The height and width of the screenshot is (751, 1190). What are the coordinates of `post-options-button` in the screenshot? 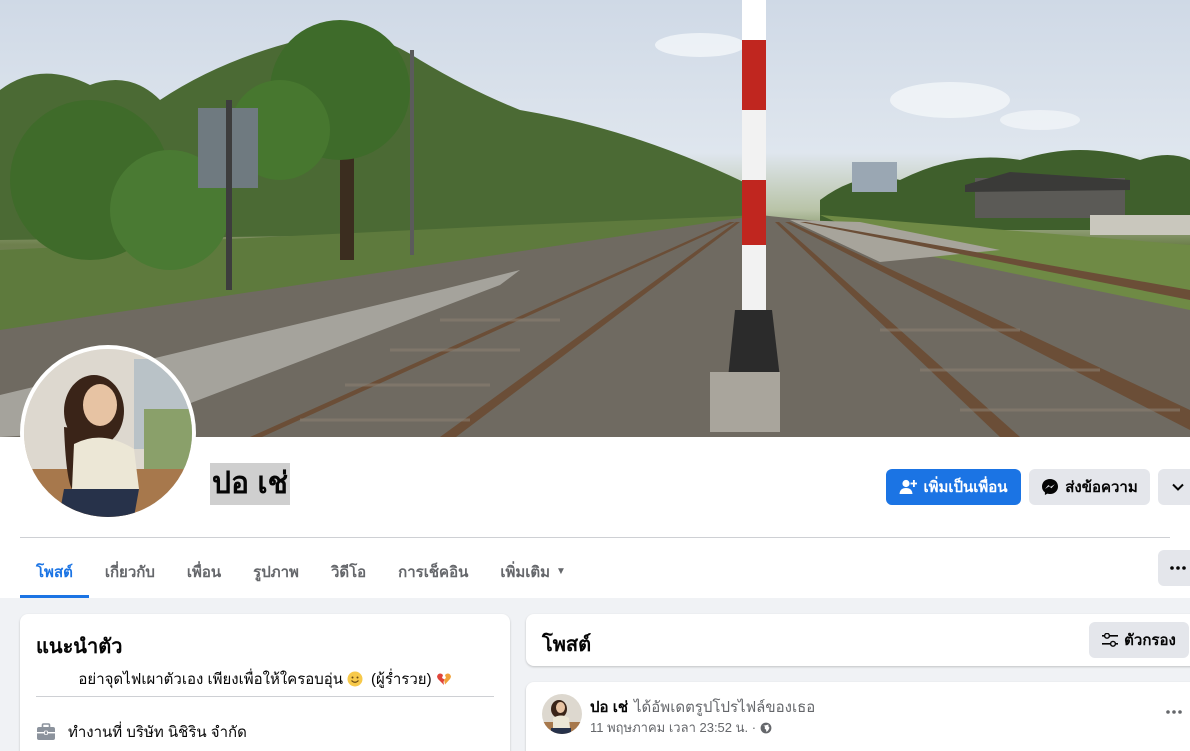 It's located at (1173, 712).